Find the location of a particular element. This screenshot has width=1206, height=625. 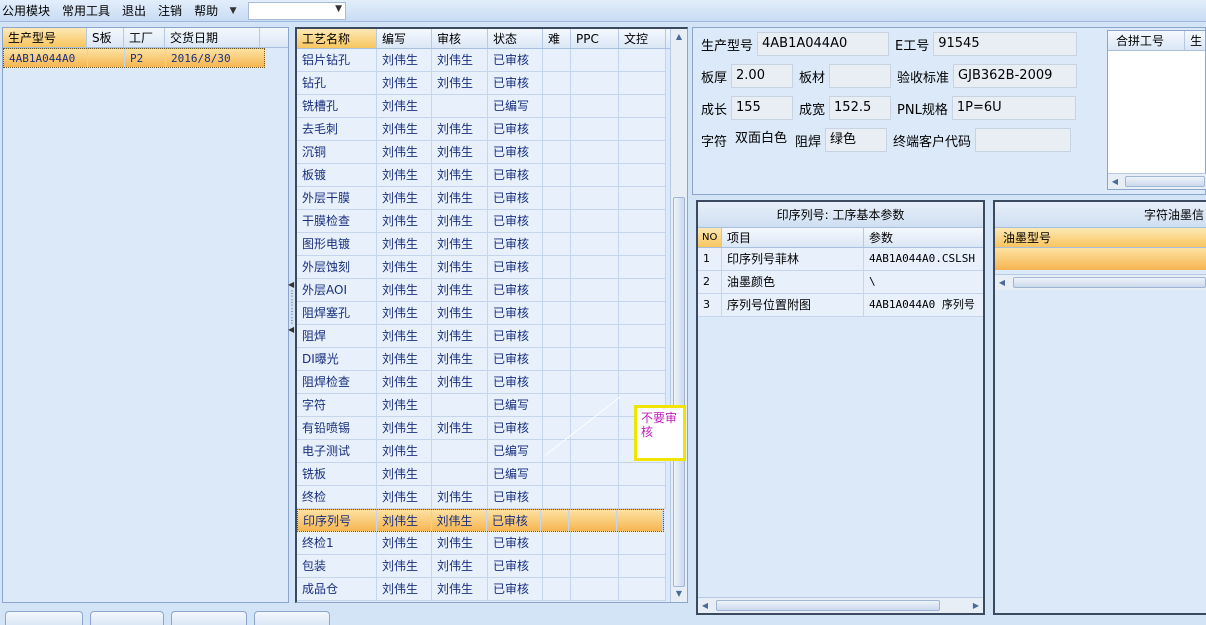

col-s-board: S板 is located at coordinates (105, 37).